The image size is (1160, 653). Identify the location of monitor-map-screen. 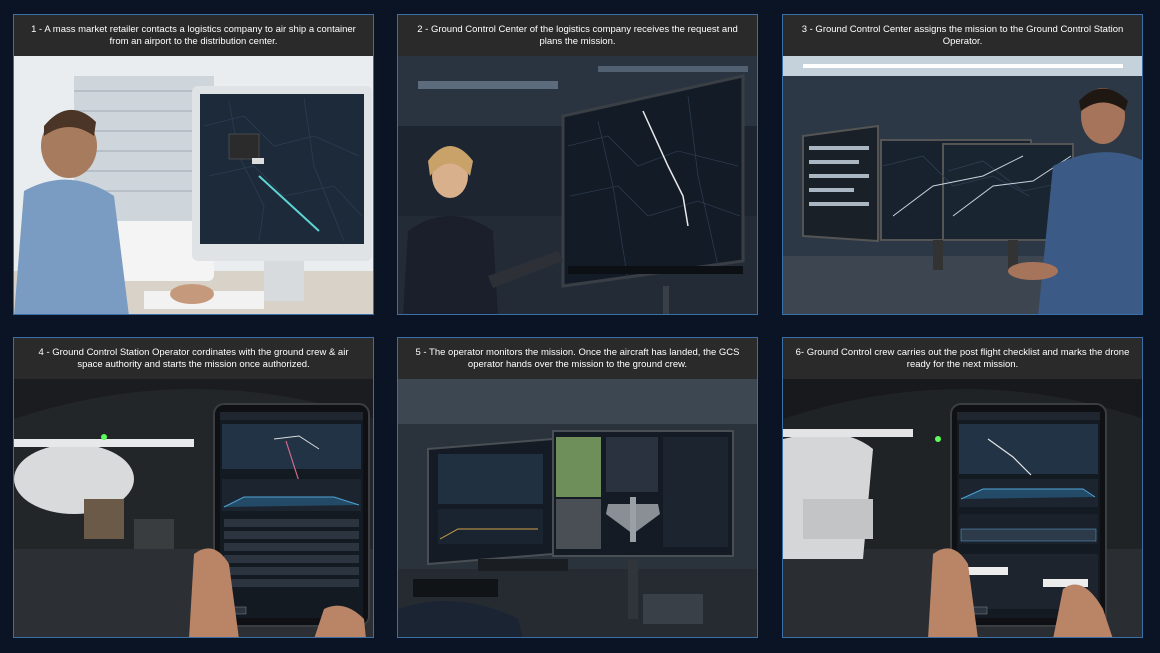
(282, 169).